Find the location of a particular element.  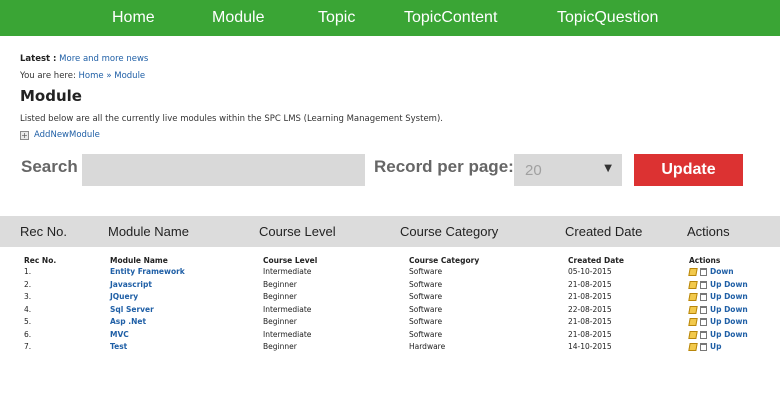

breadcrumb-current: Module is located at coordinates (129, 76).